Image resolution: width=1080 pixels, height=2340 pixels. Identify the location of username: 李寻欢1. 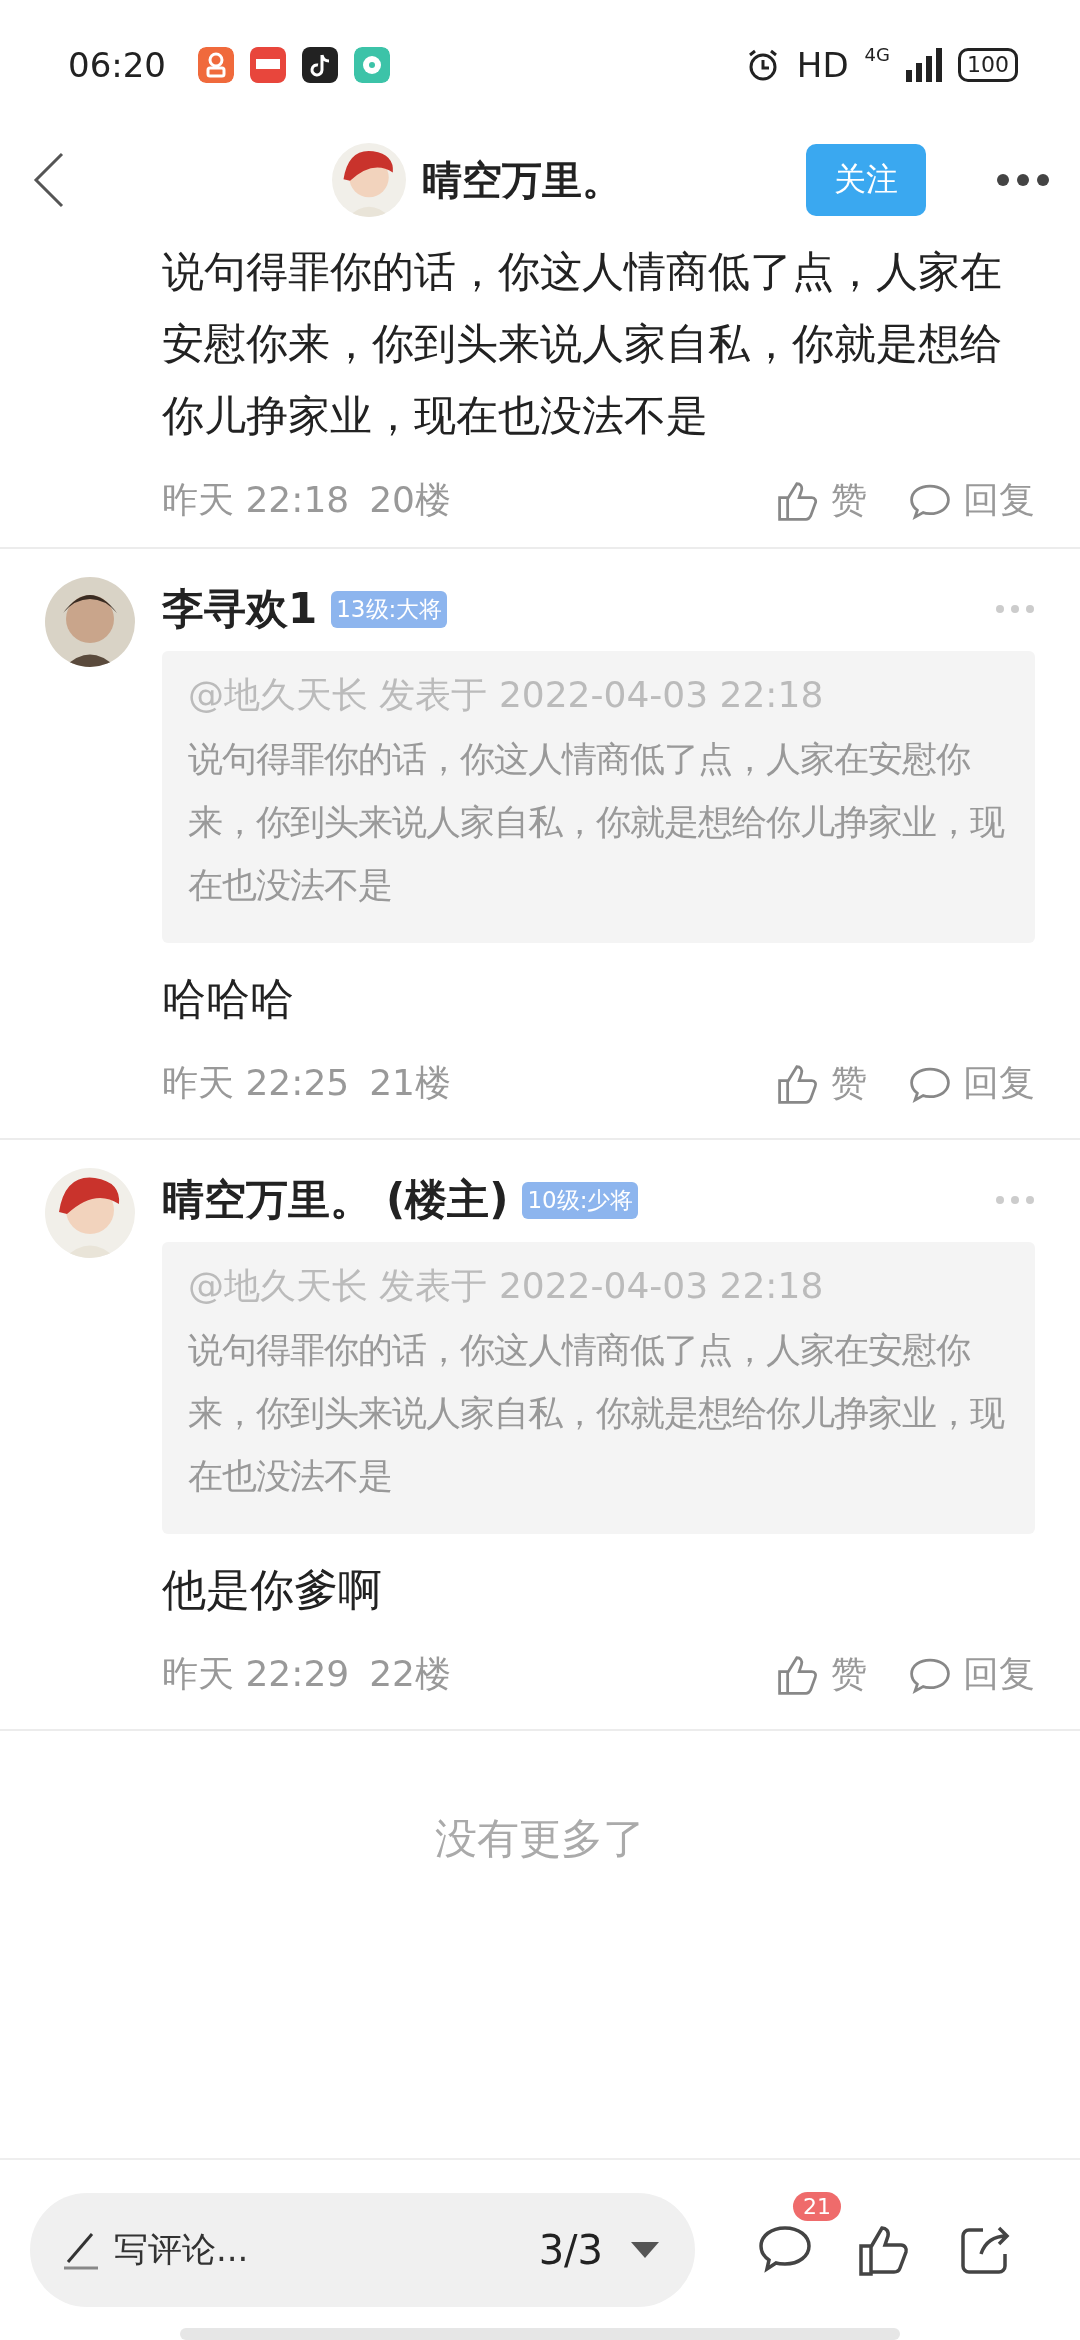
(240, 609).